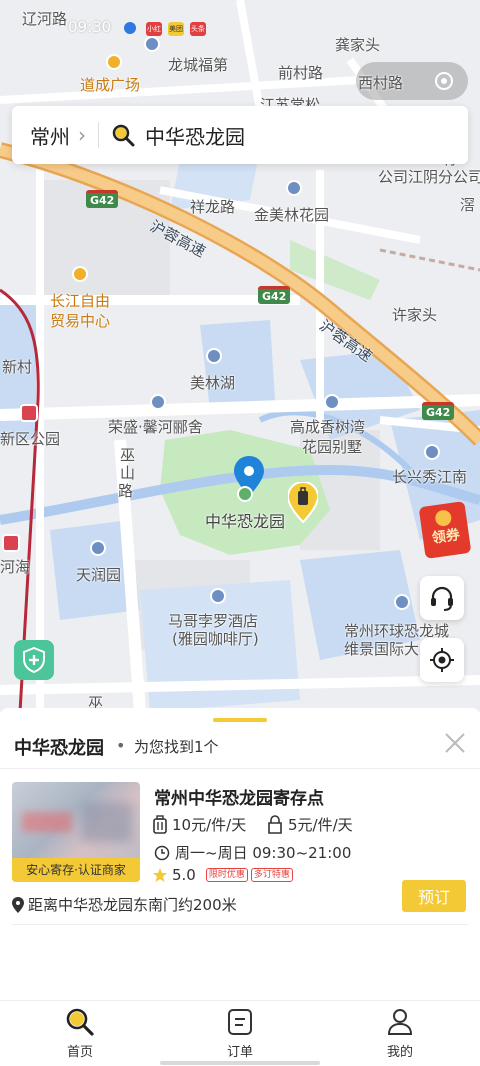  Describe the element at coordinates (90, 27) in the screenshot. I see `status-time: 09:30` at that location.